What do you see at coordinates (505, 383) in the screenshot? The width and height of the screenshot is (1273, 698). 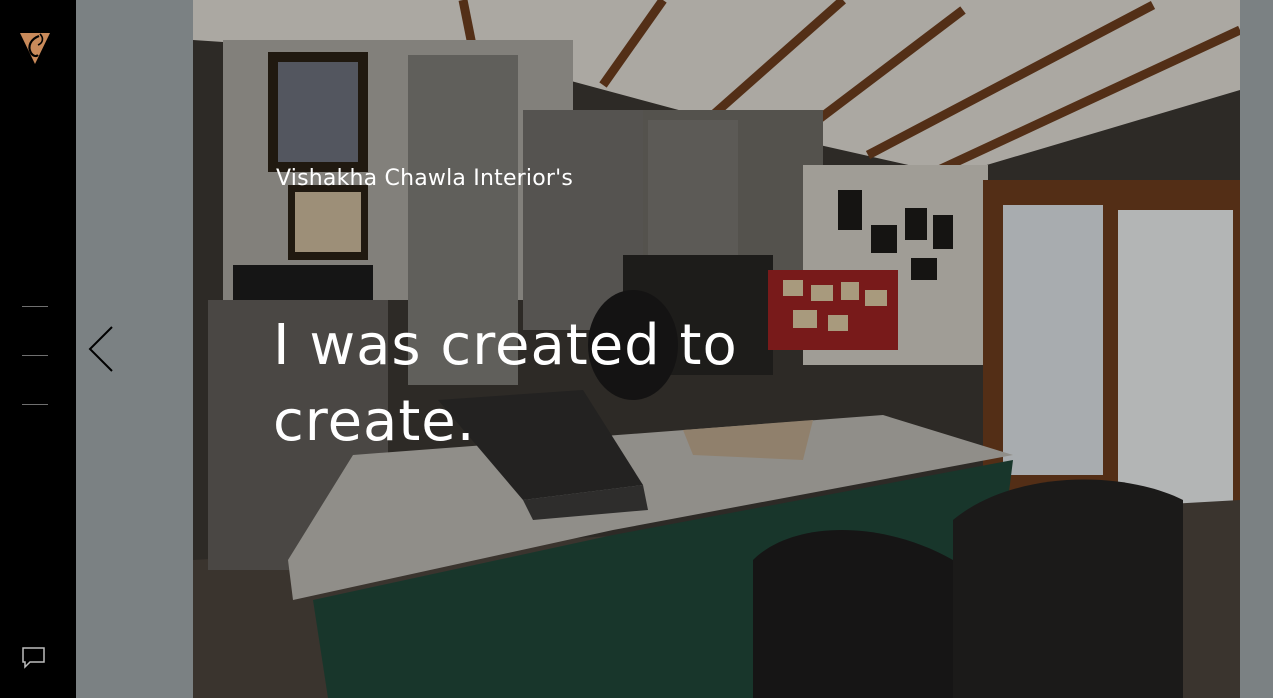 I see `hero-headline: I was created to create.` at bounding box center [505, 383].